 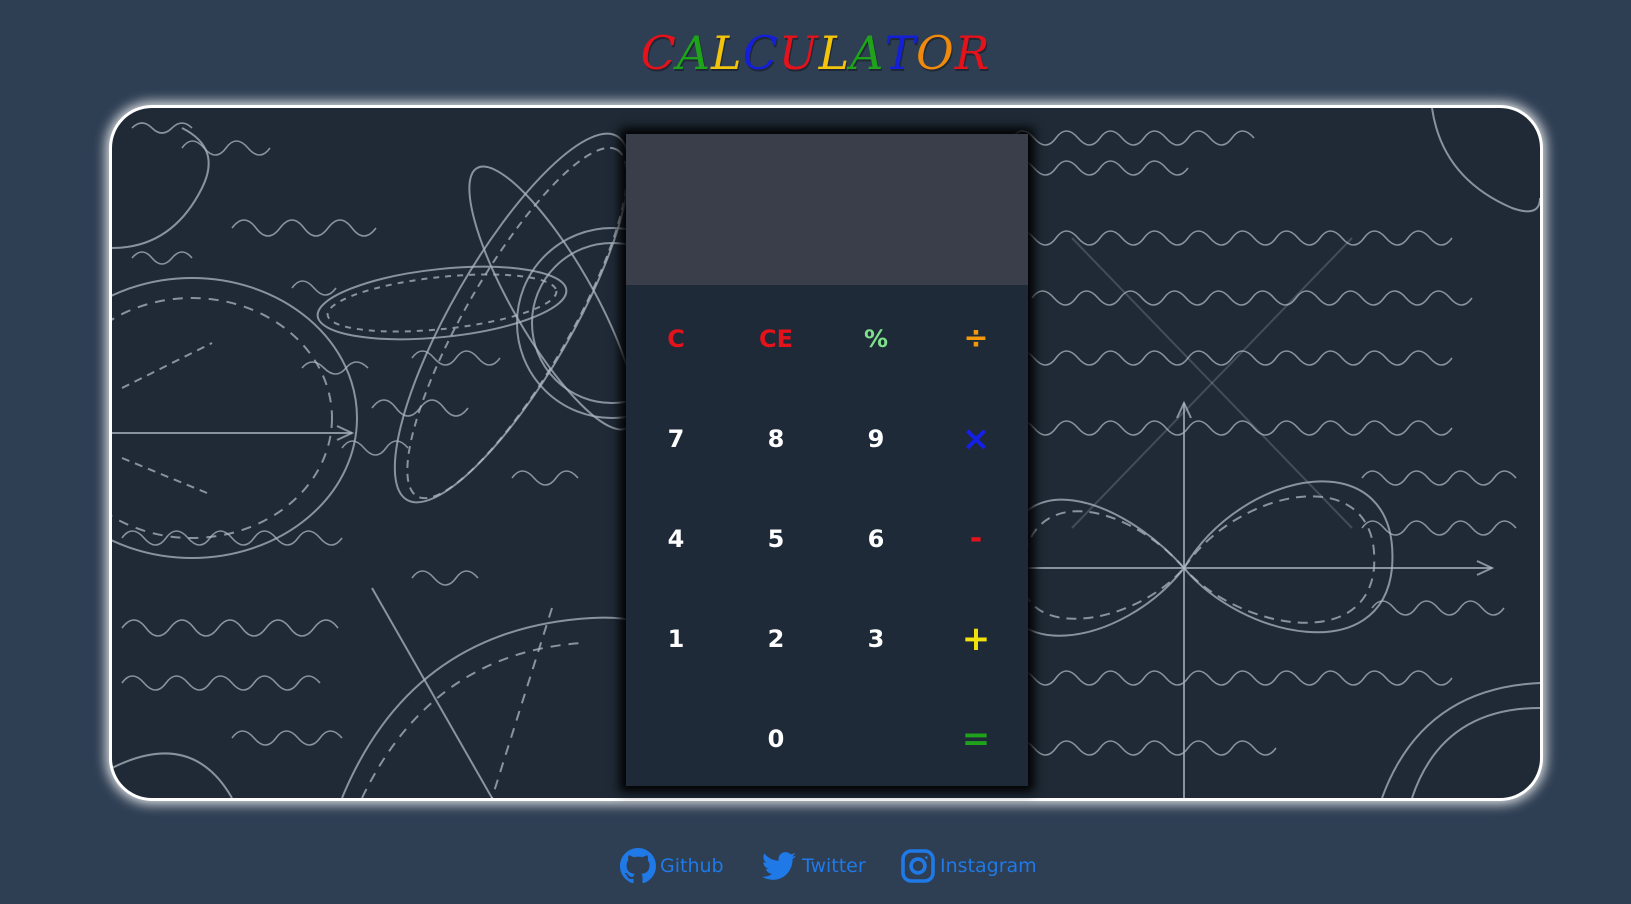 I want to click on github-label: Github, so click(x=692, y=866).